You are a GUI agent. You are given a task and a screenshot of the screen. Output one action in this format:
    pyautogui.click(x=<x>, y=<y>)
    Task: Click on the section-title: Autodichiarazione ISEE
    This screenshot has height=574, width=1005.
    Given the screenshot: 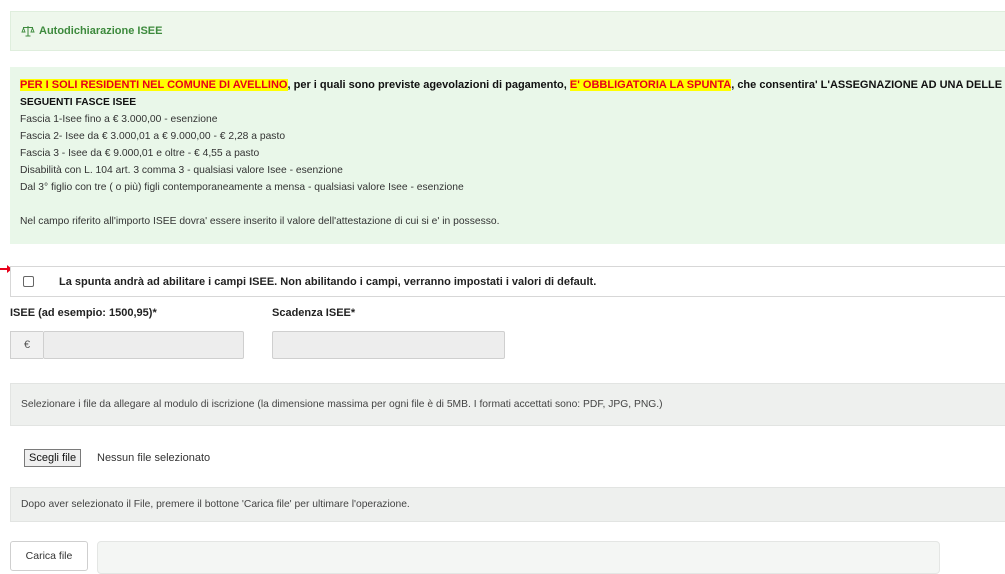 What is the action you would take?
    pyautogui.click(x=101, y=31)
    